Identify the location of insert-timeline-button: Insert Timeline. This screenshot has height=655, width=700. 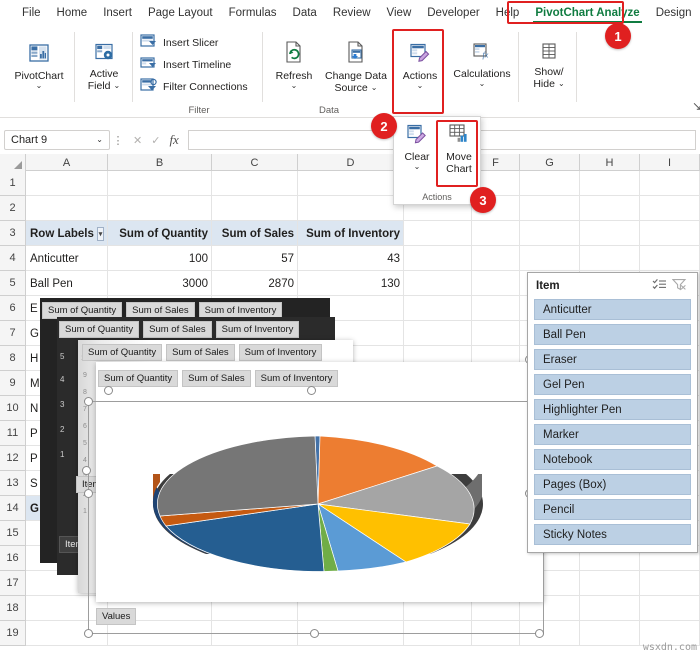
(185, 65).